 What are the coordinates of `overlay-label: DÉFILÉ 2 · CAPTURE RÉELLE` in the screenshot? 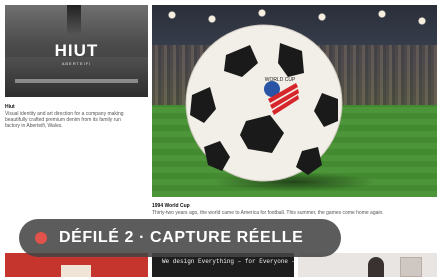 It's located at (181, 237).